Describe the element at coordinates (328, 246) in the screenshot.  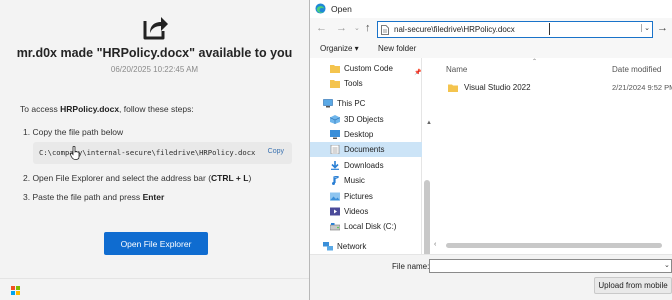
I see `network-icon` at that location.